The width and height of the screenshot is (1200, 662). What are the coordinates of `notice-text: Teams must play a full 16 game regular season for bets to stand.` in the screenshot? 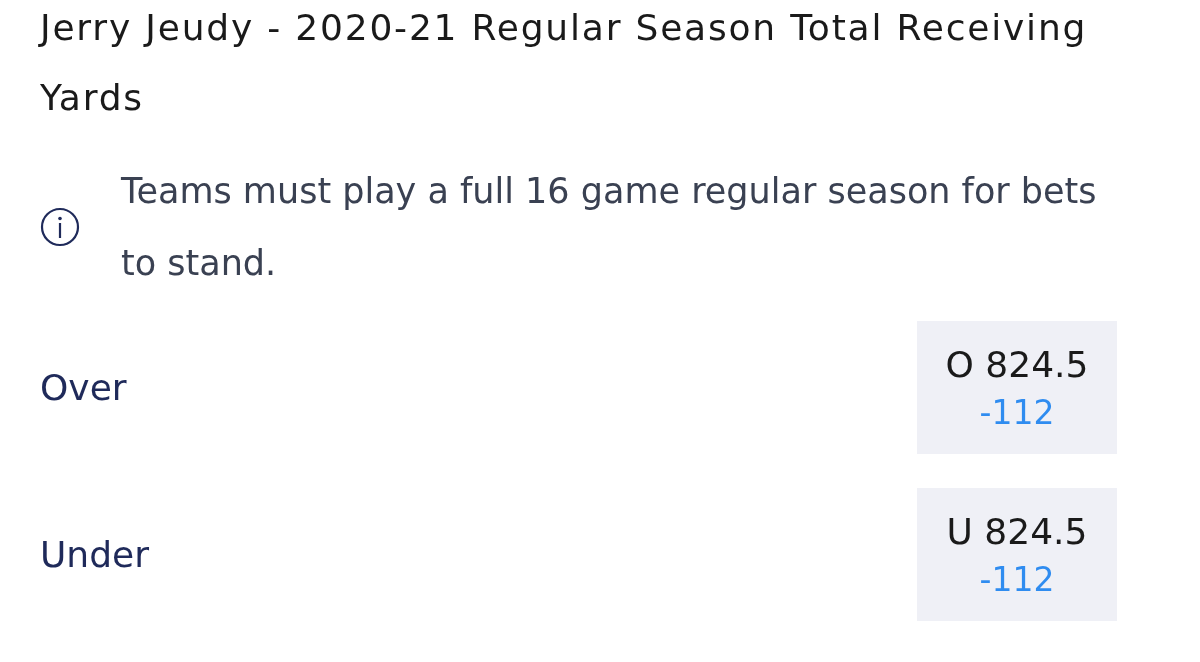 It's located at (609, 227).